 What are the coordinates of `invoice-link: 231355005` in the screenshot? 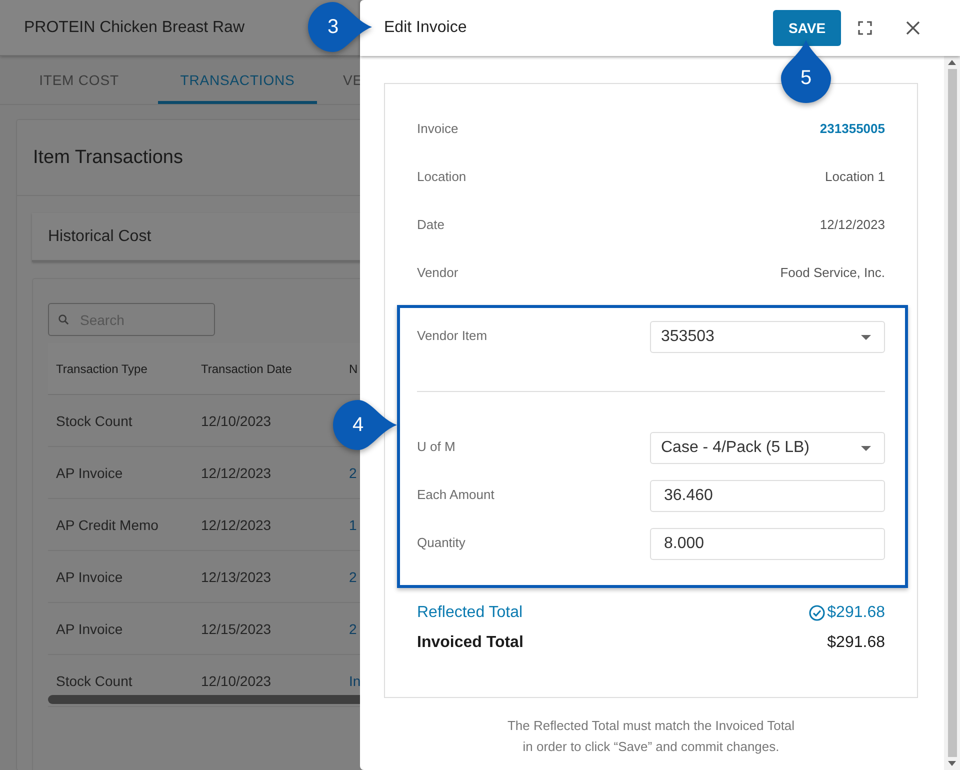 It's located at (852, 145).